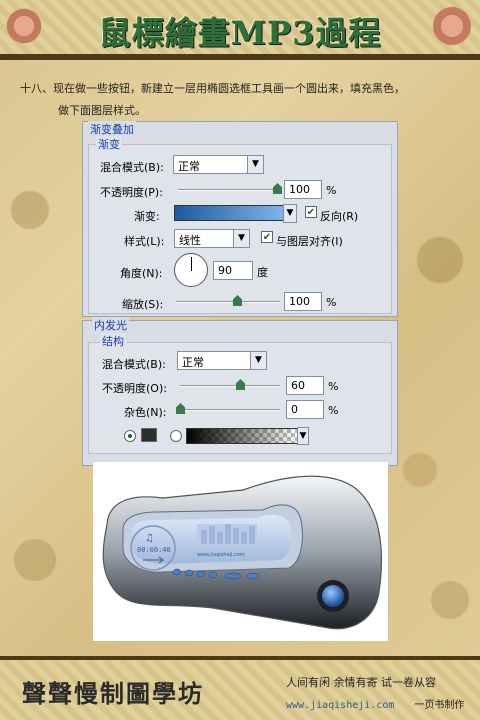 This screenshot has width=480, height=720. I want to click on go-angle-dial, so click(191, 270).